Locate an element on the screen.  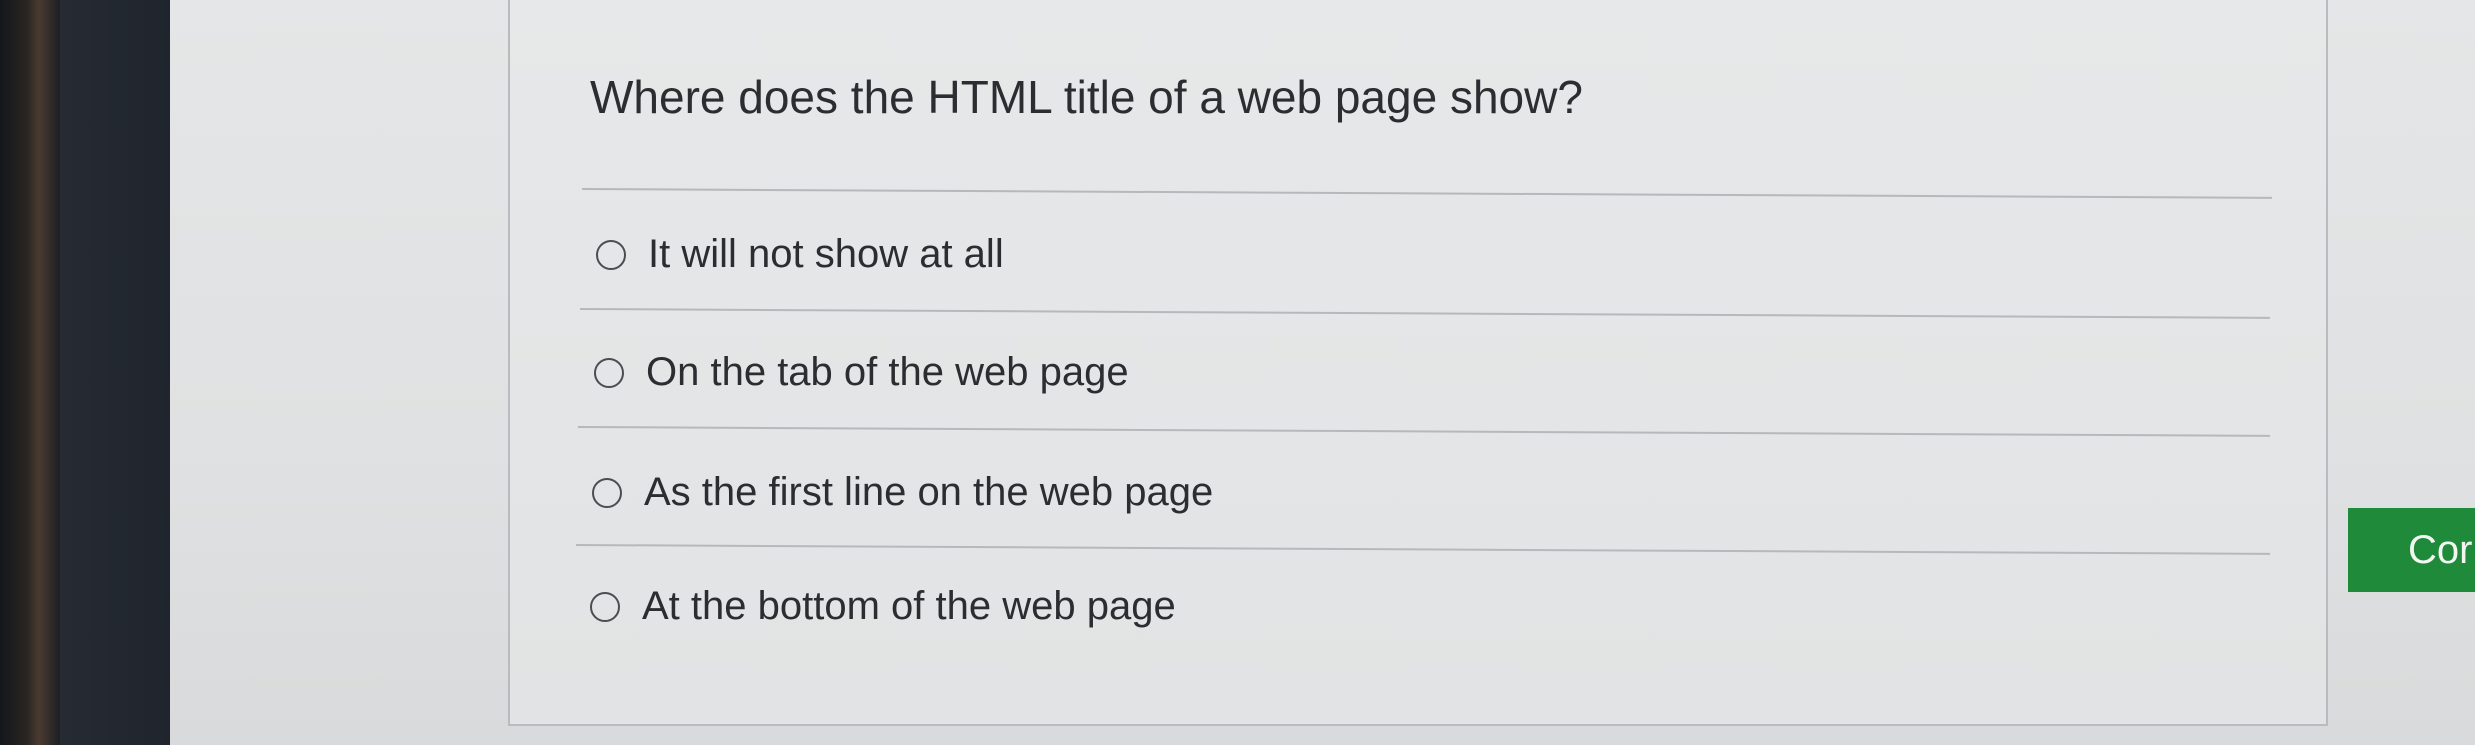
option-3: As the first line on the web page is located at coordinates (902, 492).